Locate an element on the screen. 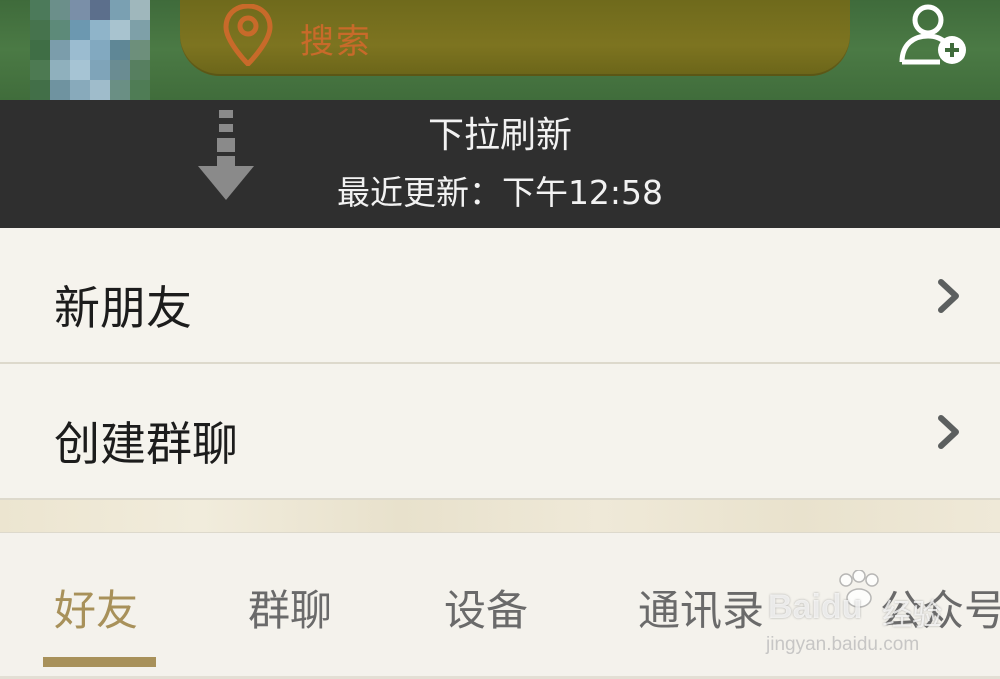  location-pin-icon is located at coordinates (248, 35).